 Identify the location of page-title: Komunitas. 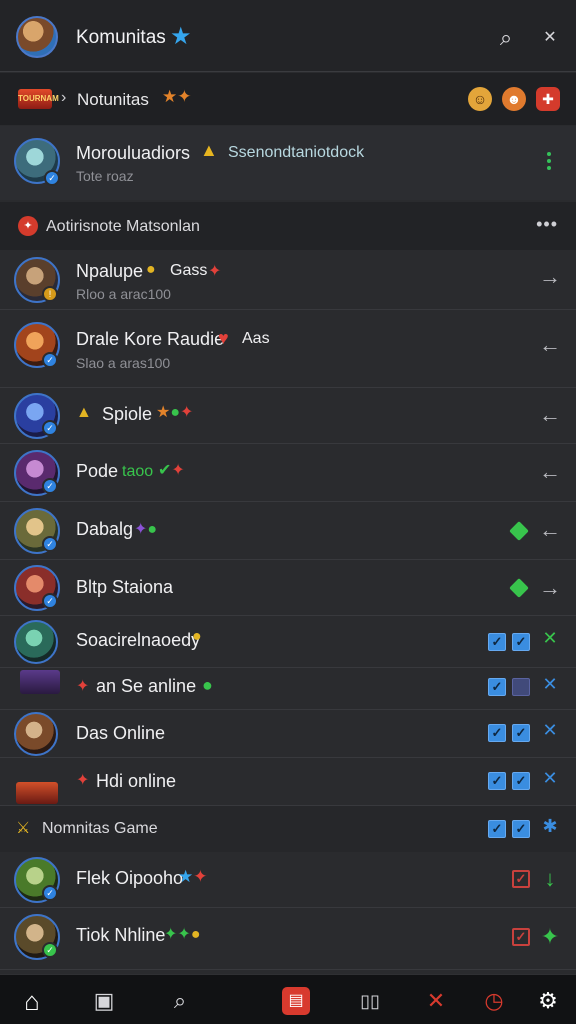
(121, 37).